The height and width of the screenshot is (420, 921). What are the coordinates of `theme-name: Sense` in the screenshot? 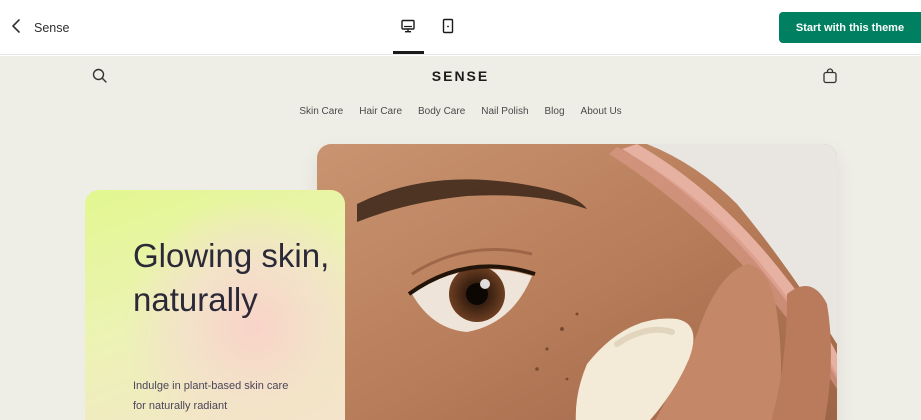 It's located at (52, 28).